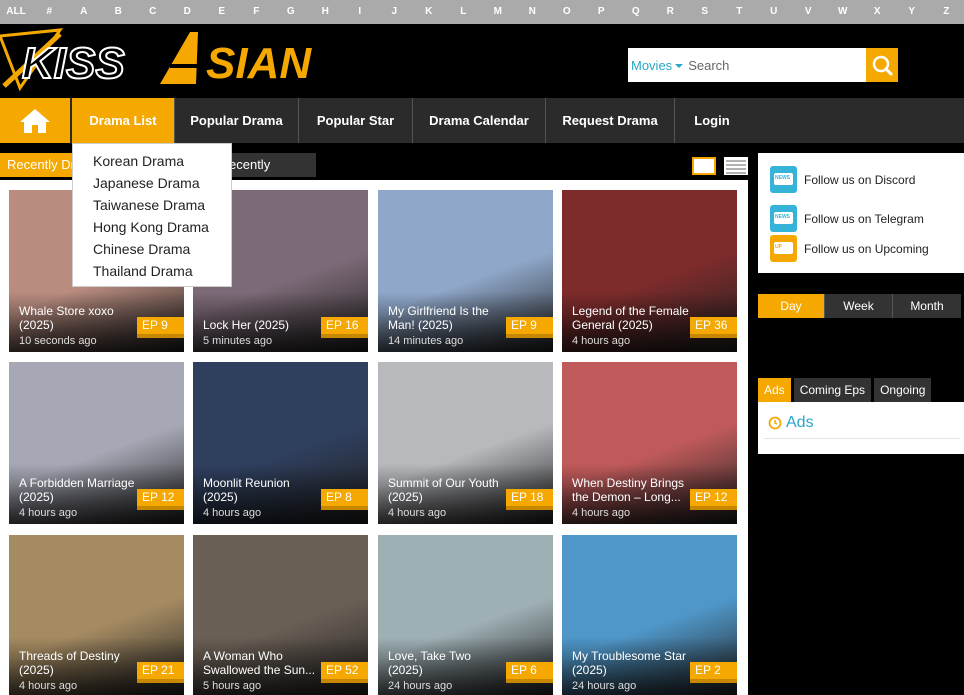 This screenshot has width=964, height=695. I want to click on alphabet-letter: P, so click(601, 12).